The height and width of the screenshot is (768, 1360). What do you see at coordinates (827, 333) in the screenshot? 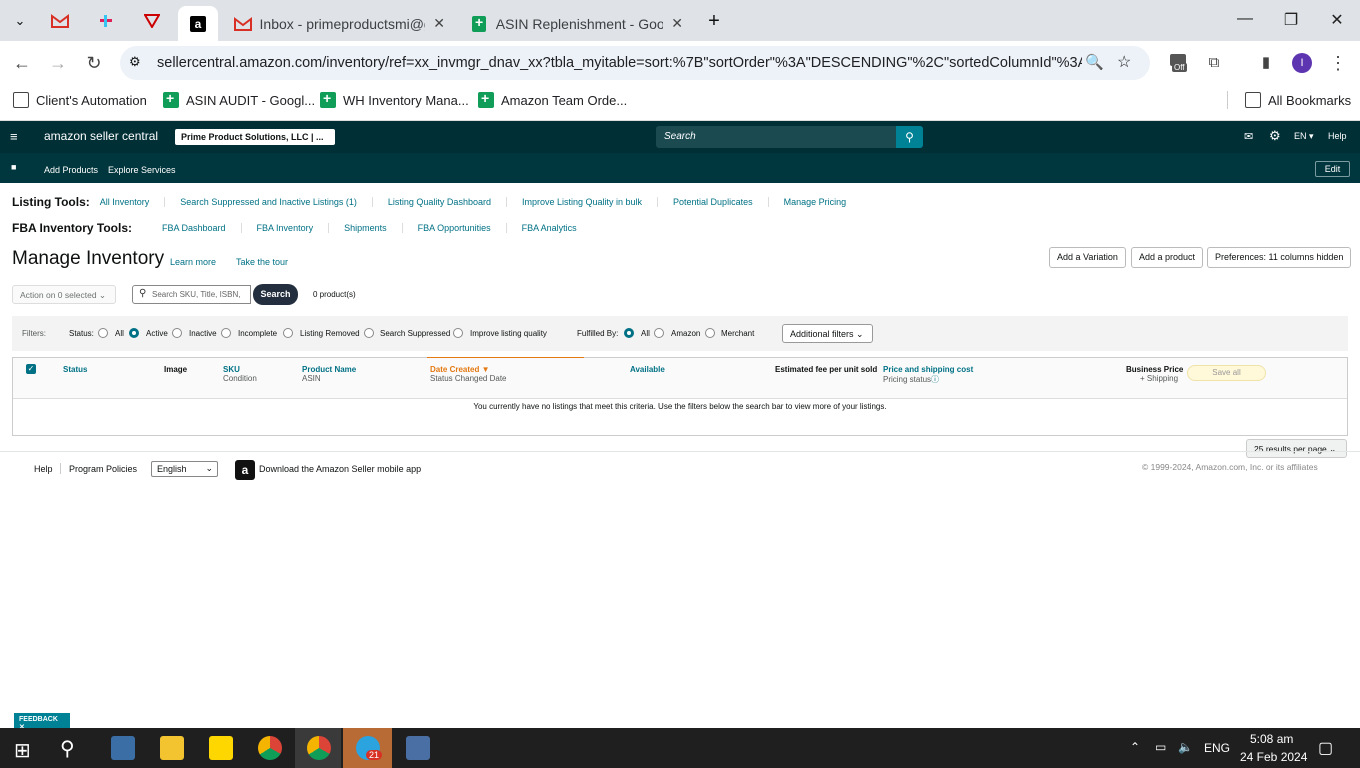
I see `additional-filters-button: Additional filters ⌄` at bounding box center [827, 333].